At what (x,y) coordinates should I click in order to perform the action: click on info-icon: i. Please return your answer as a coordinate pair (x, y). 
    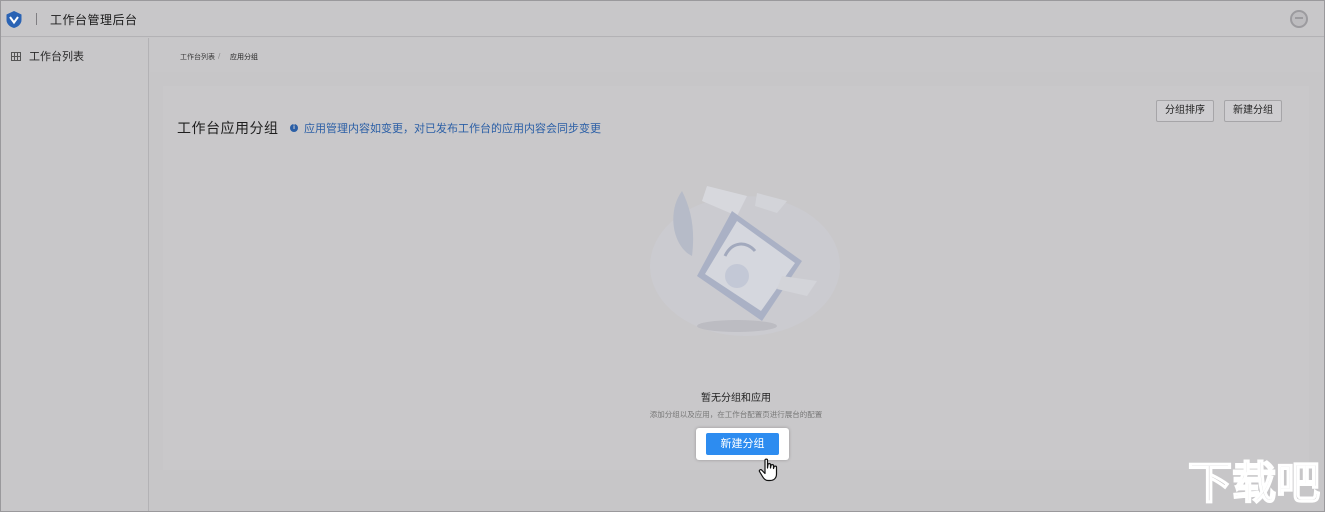
    Looking at the image, I should click on (294, 128).